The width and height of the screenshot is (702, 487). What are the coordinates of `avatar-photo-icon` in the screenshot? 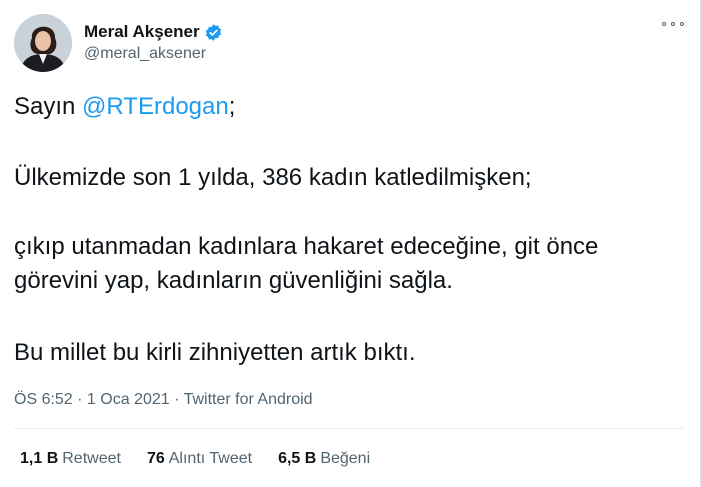 It's located at (43, 43).